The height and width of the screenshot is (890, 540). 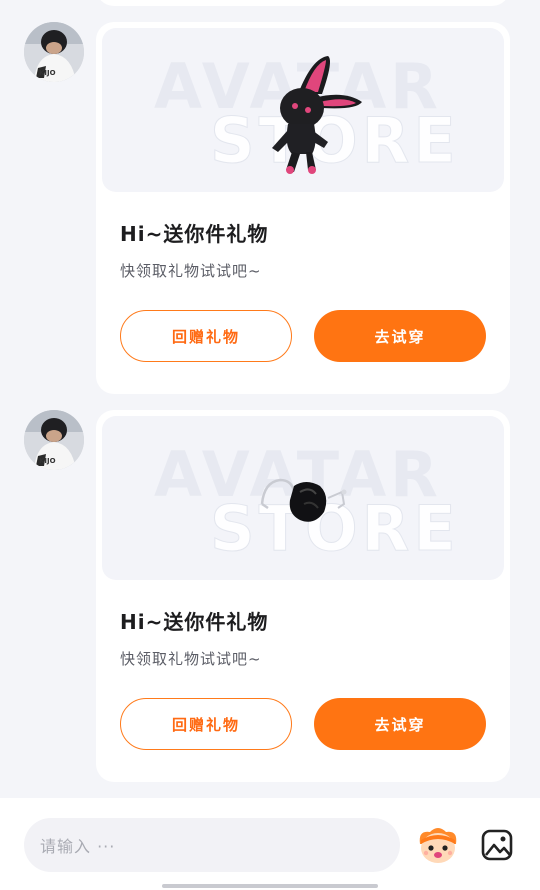 I want to click on home-indicator, so click(x=270, y=886).